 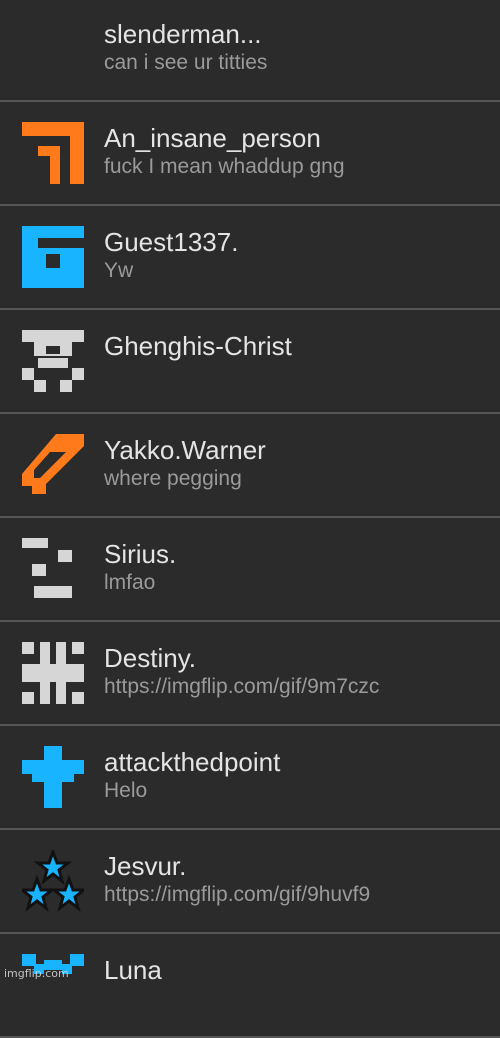 What do you see at coordinates (133, 970) in the screenshot?
I see `conversation-name: Luna` at bounding box center [133, 970].